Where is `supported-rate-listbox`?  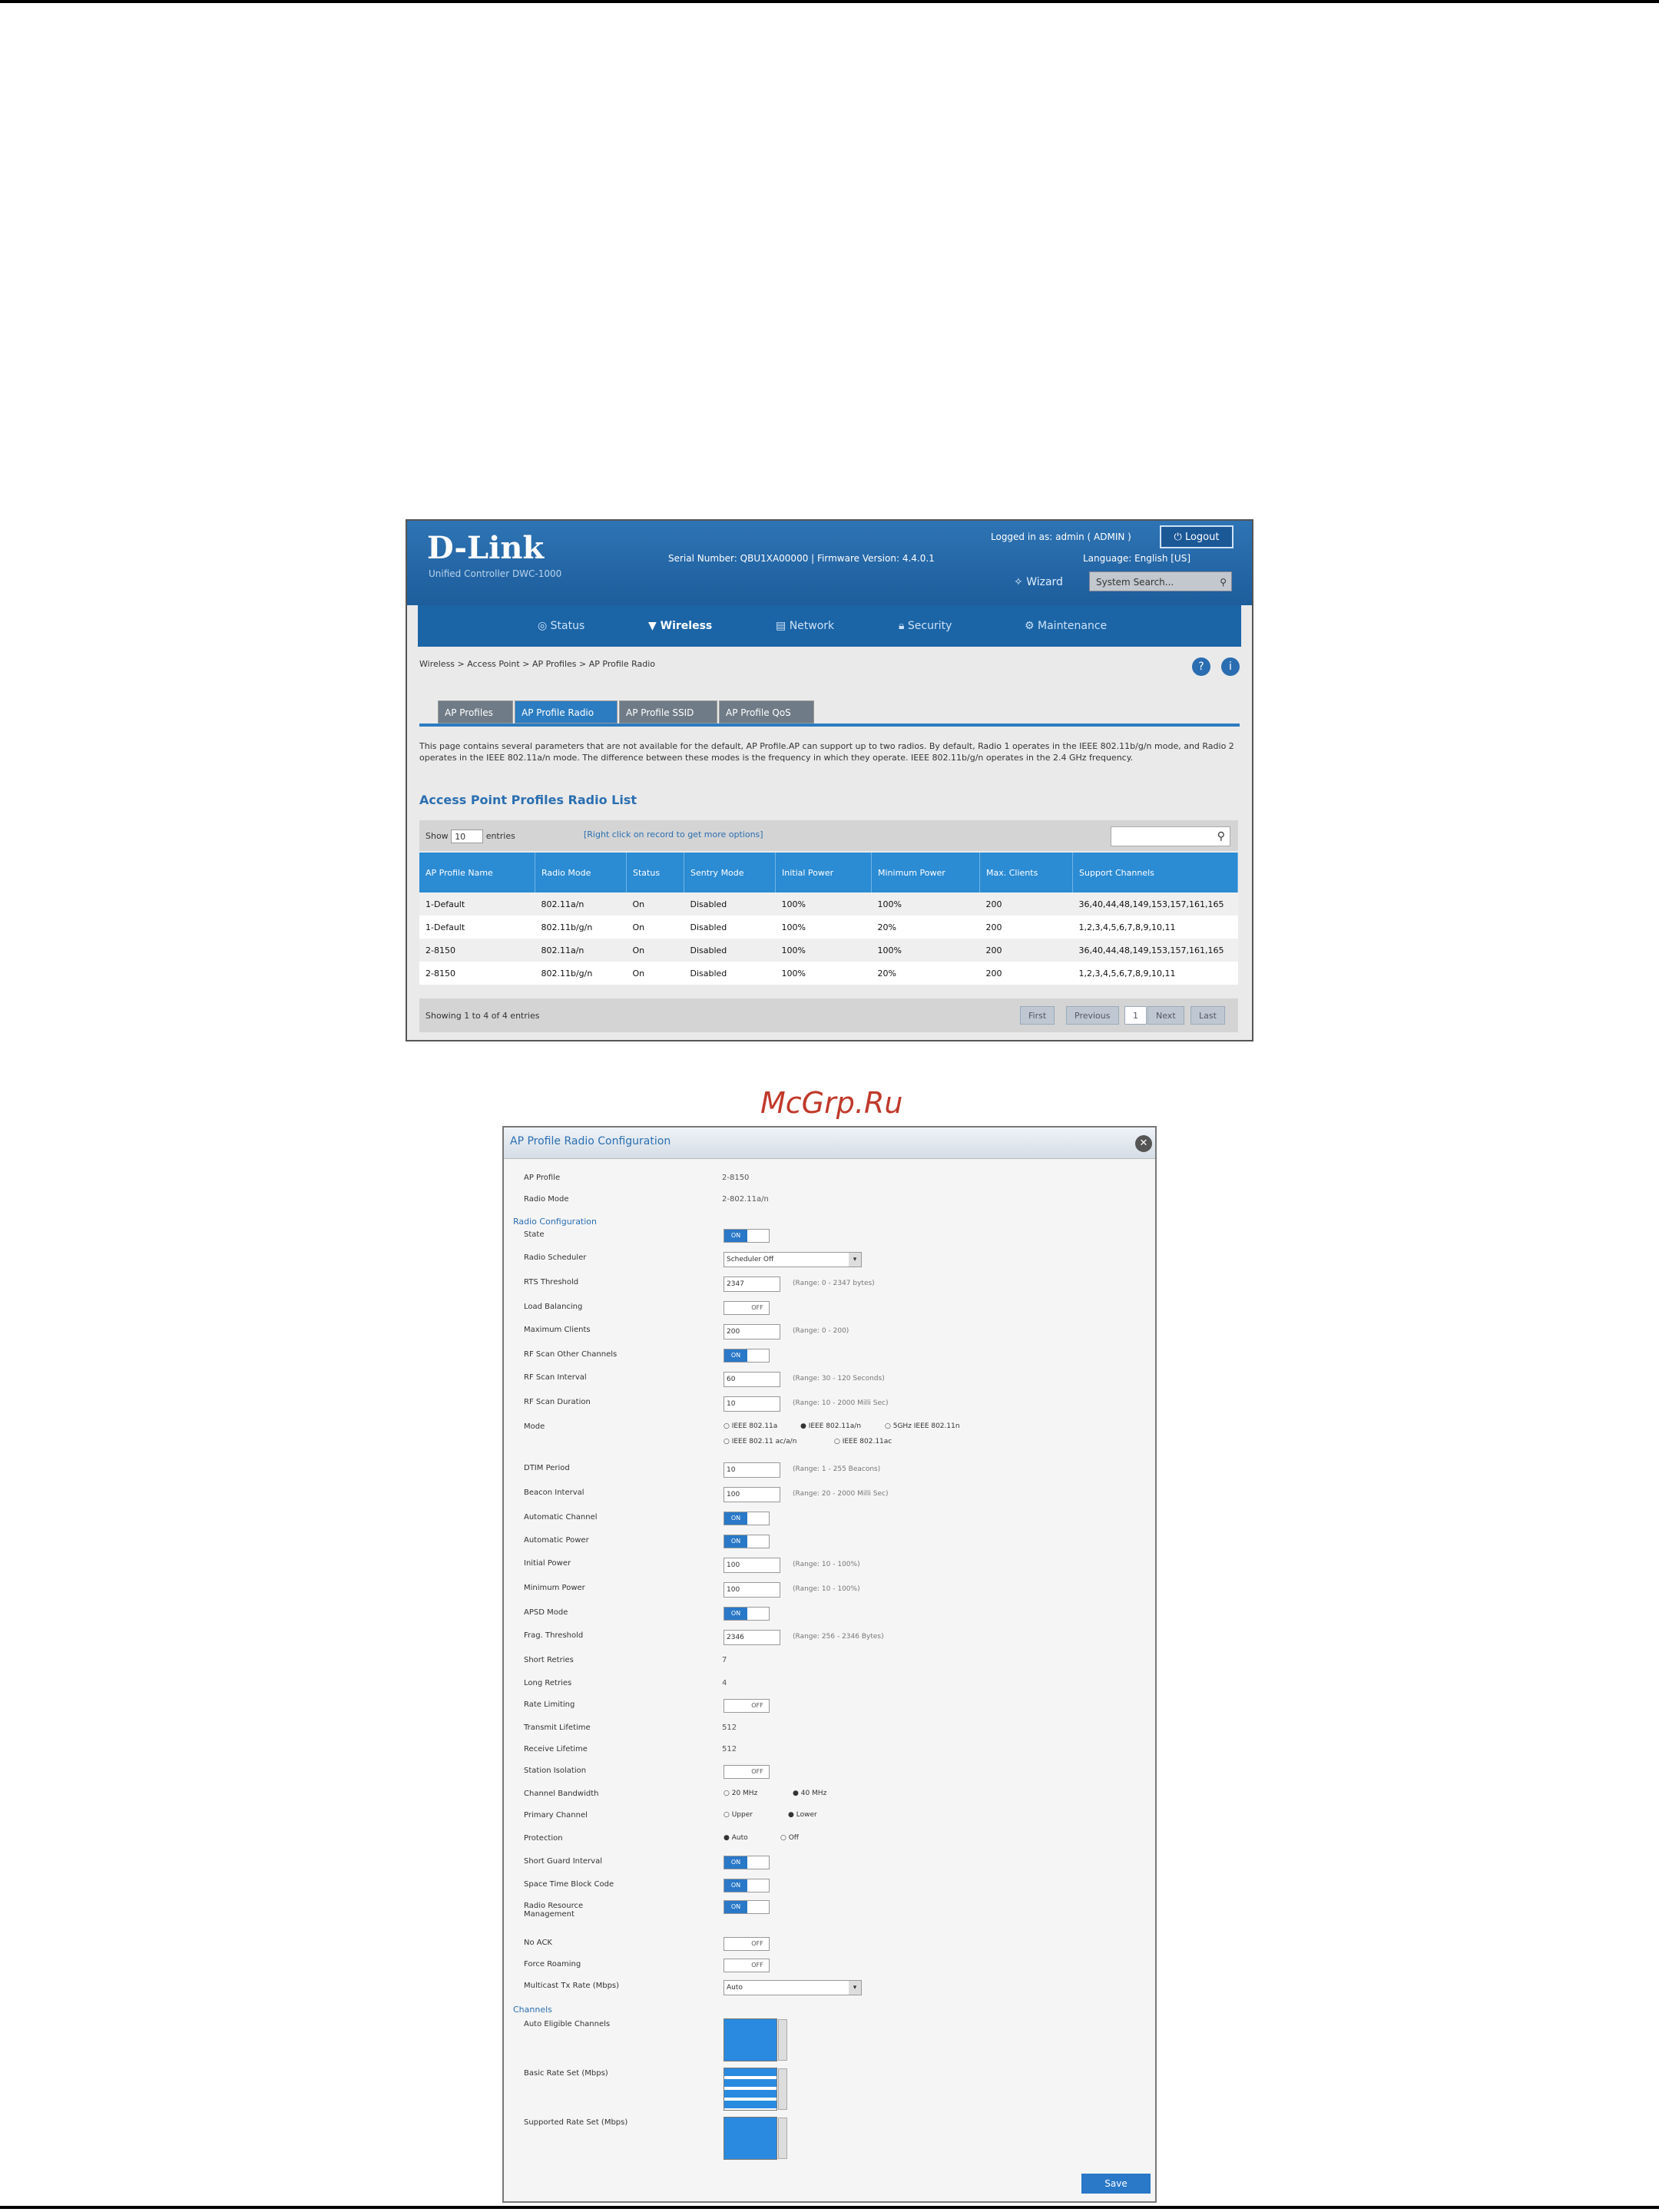
supported-rate-listbox is located at coordinates (756, 2138).